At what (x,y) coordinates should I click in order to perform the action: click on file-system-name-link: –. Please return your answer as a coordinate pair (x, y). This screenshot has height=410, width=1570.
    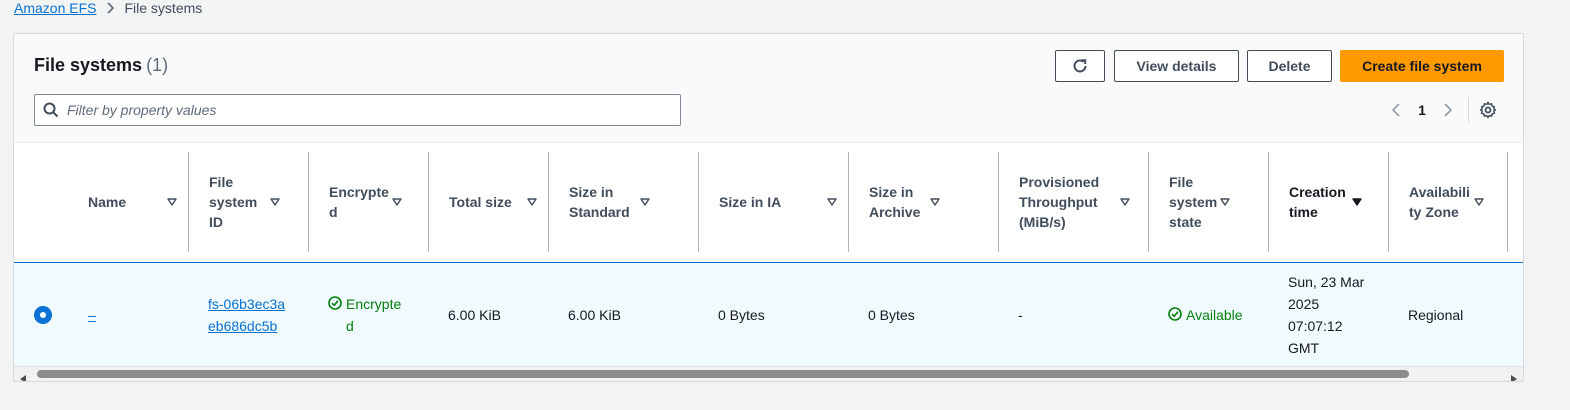
    Looking at the image, I should click on (92, 315).